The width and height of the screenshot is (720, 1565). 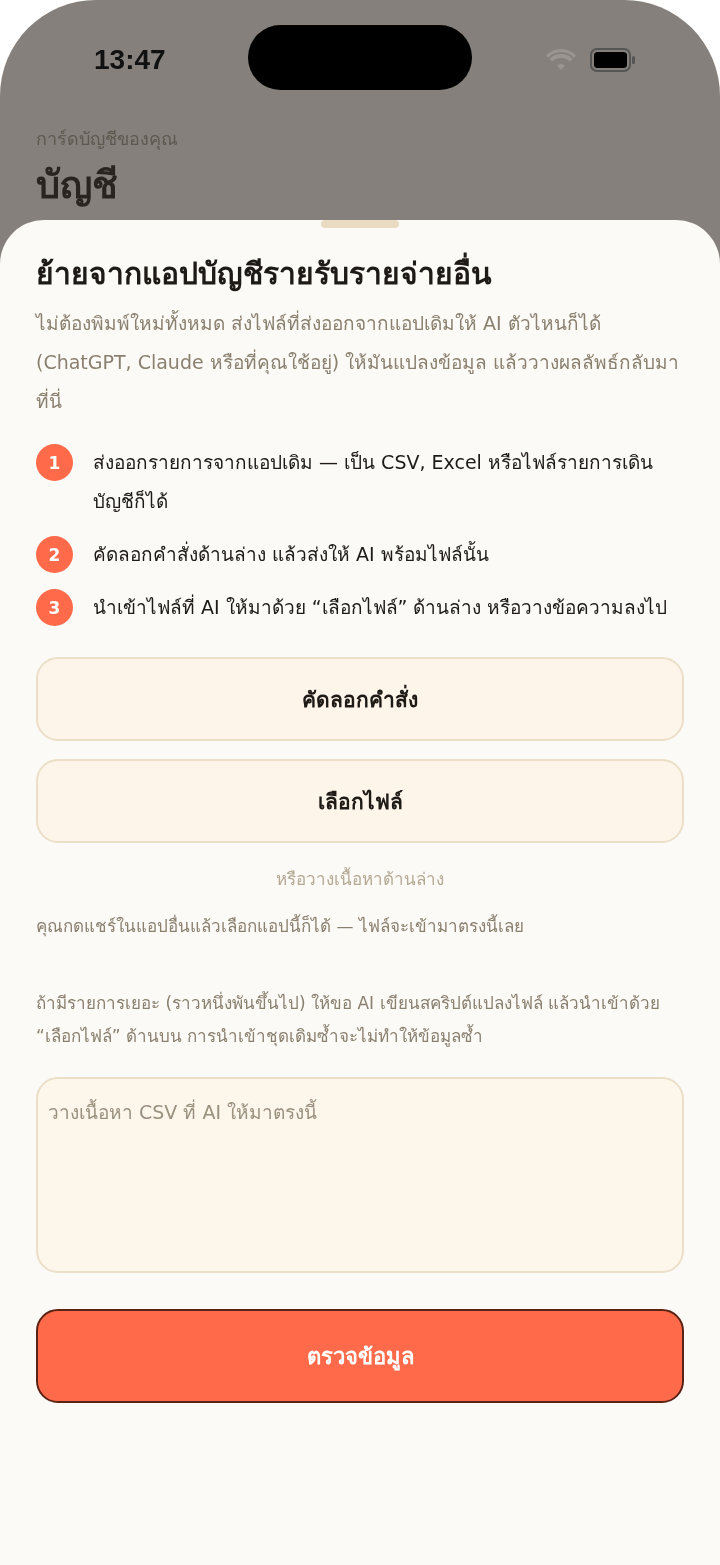 I want to click on battery-icon, so click(x=613, y=60).